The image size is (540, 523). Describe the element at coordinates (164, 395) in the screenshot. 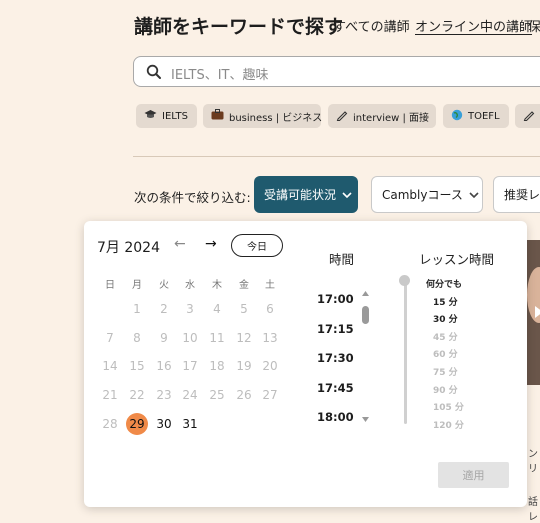

I see `calendar-day: 23` at that location.